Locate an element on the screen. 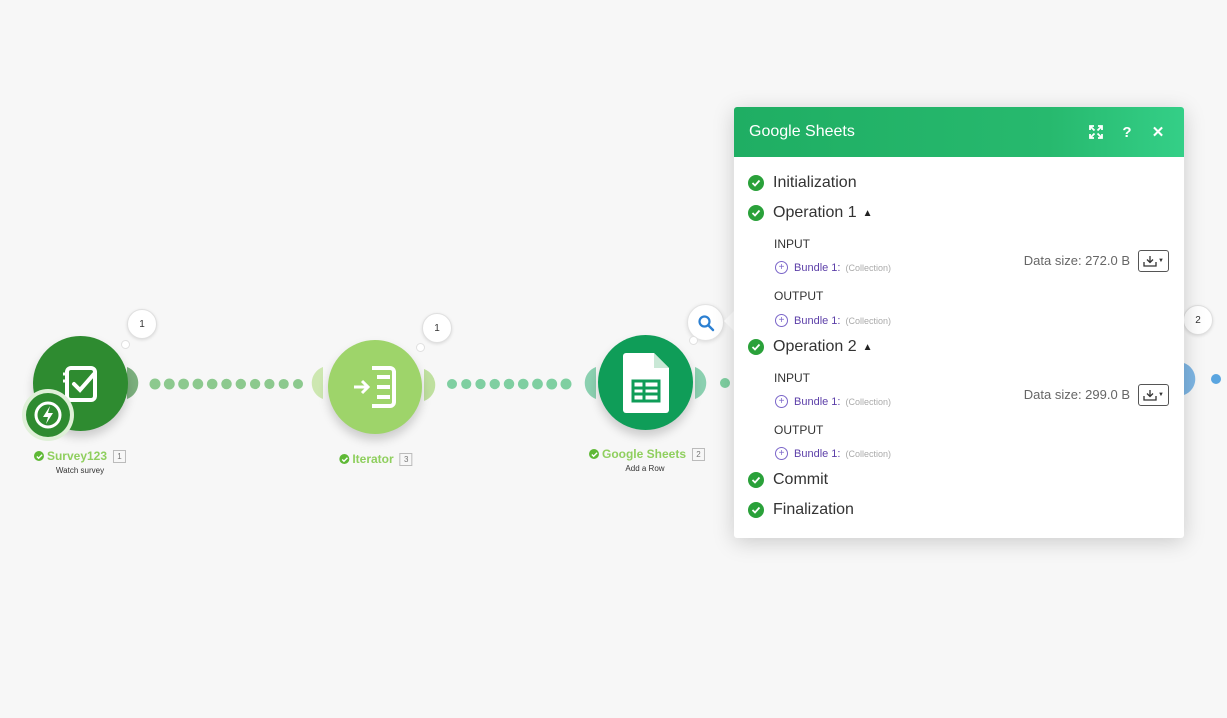 This screenshot has width=1227, height=718. output-label: OUTPUT is located at coordinates (799, 430).